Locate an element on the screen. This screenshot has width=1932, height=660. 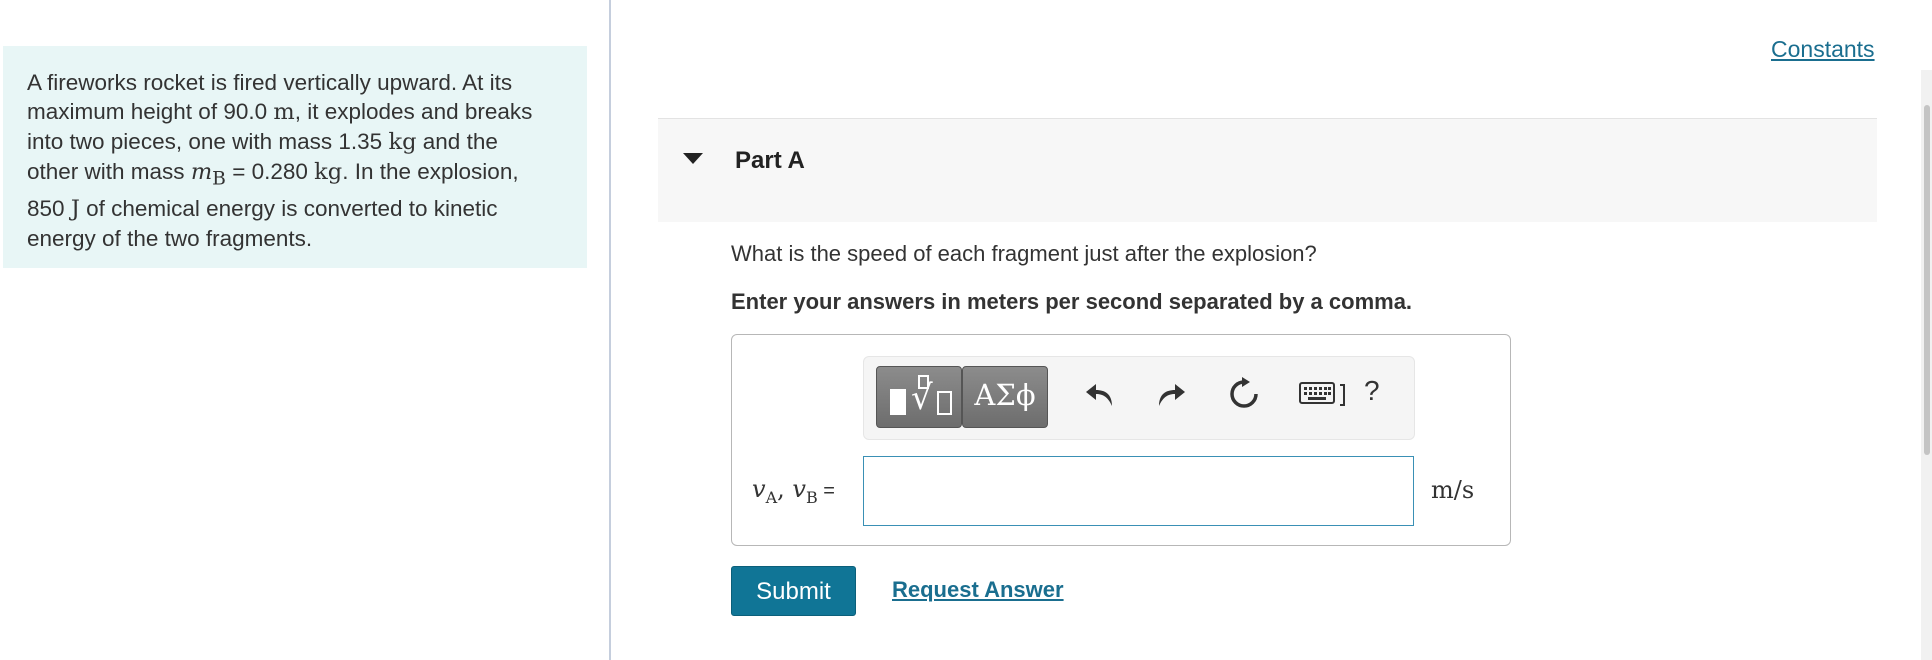
keyboard-icon is located at coordinates (1324, 394).